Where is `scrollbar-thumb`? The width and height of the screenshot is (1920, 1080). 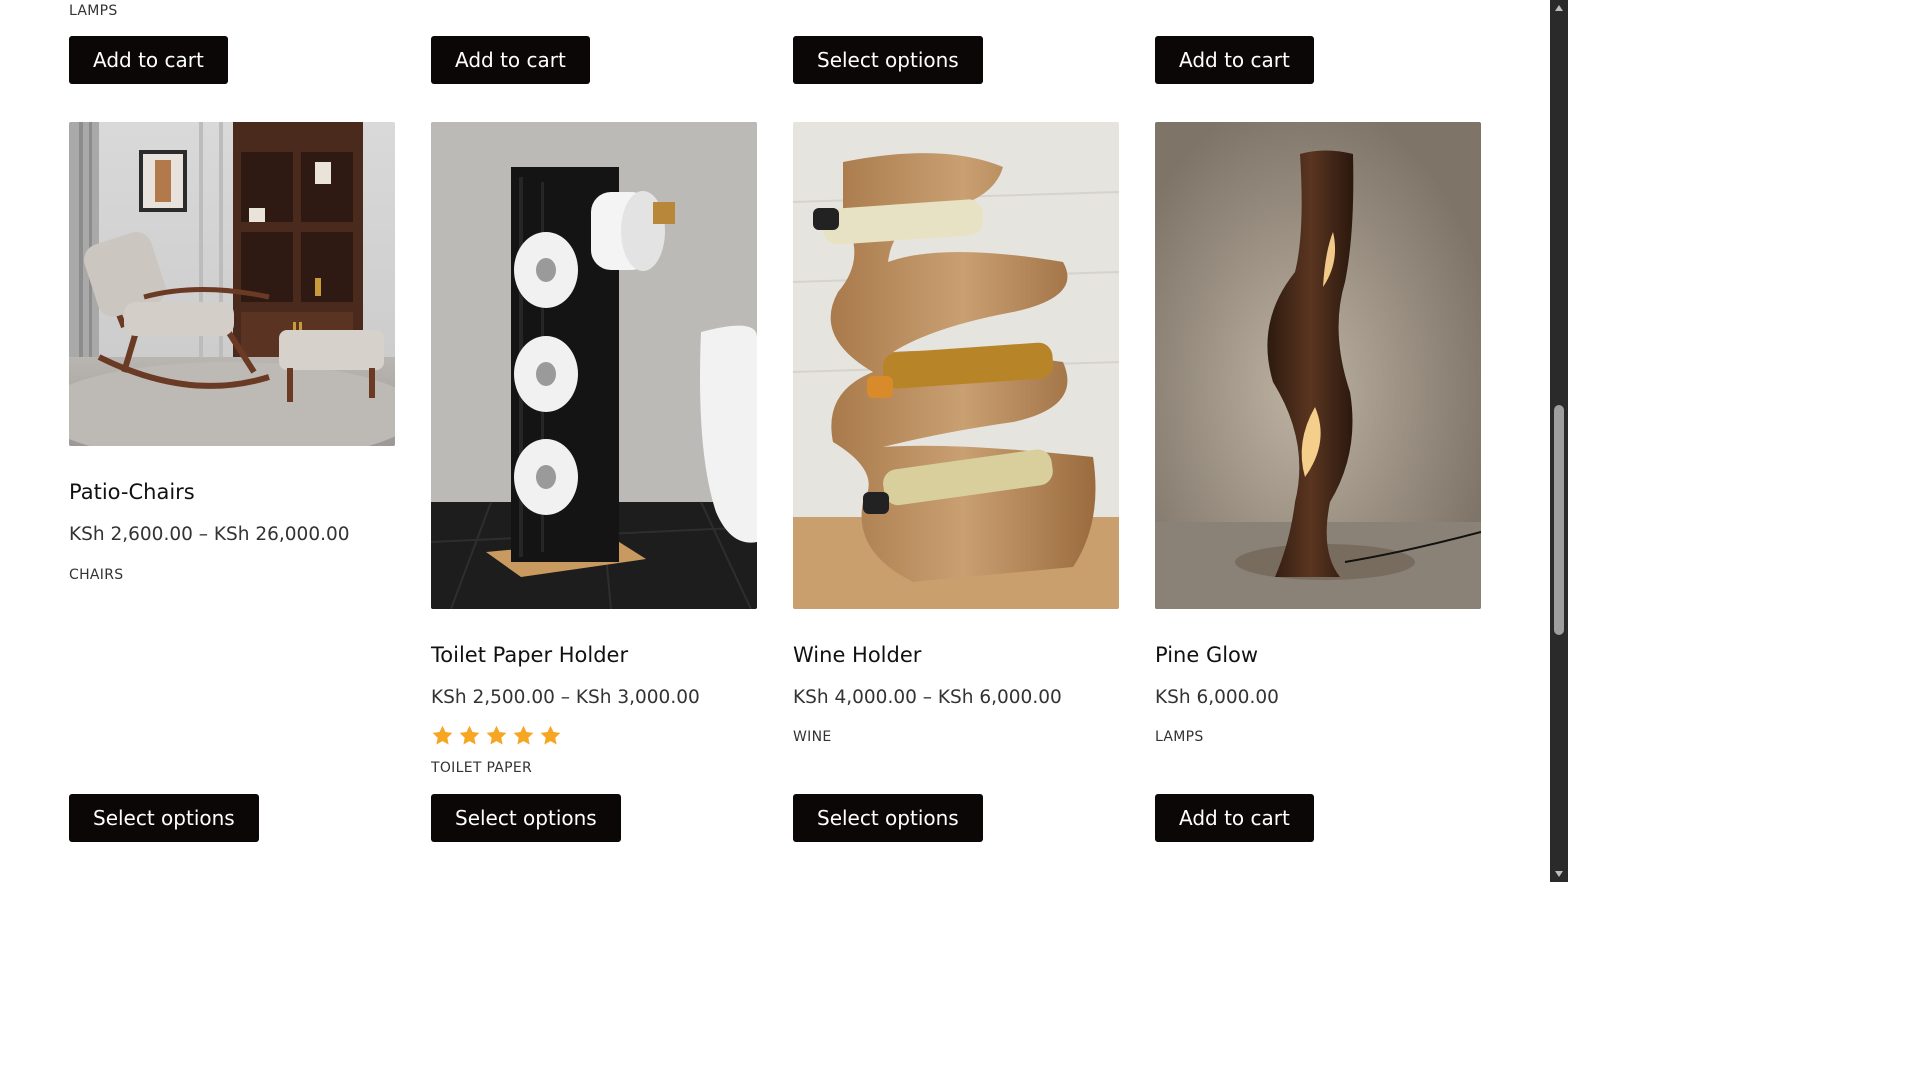 scrollbar-thumb is located at coordinates (1559, 520).